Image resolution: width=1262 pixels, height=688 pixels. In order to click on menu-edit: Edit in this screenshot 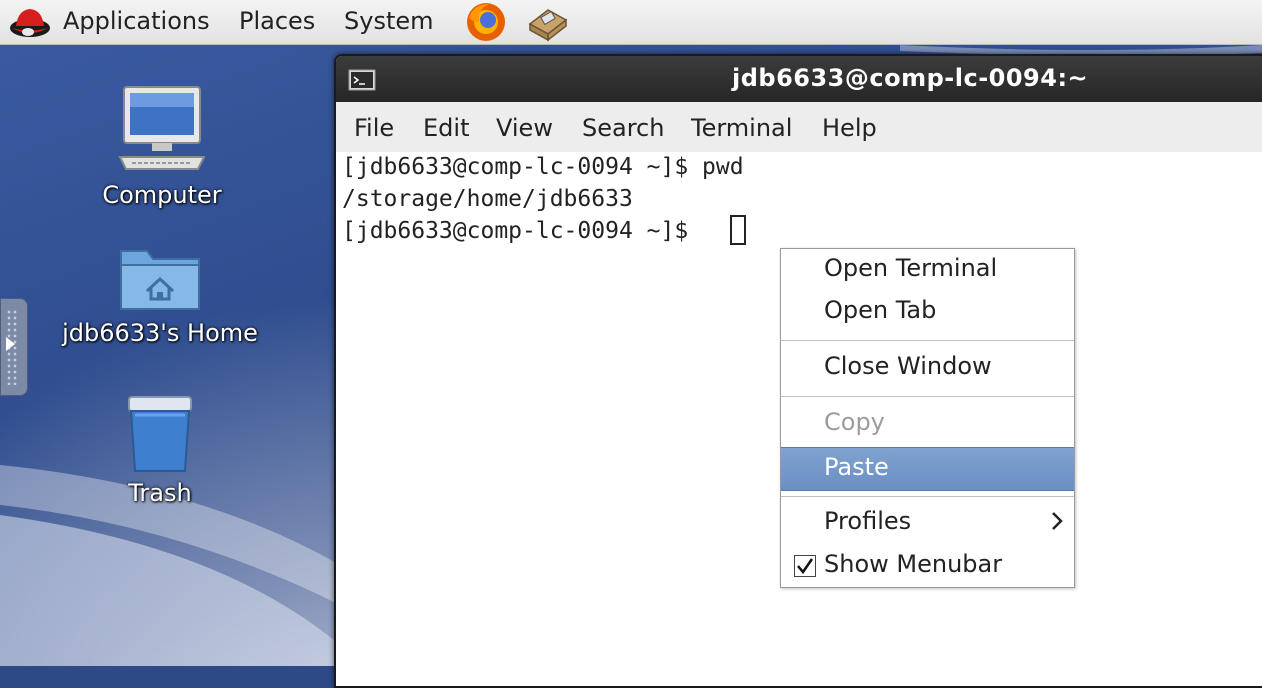, I will do `click(446, 128)`.